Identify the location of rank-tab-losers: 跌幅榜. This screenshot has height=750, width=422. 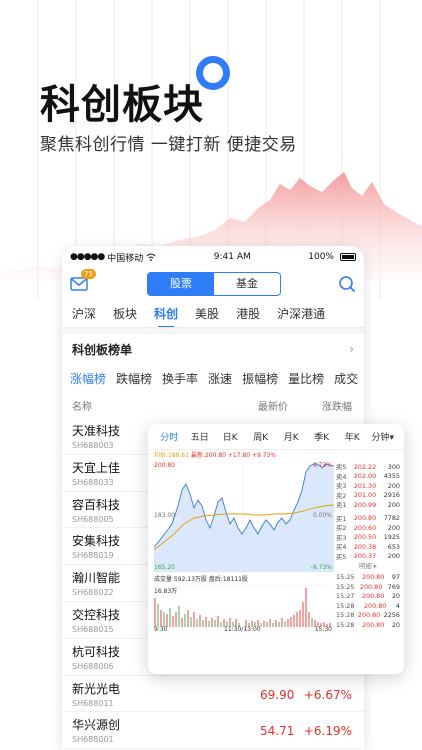
(134, 378).